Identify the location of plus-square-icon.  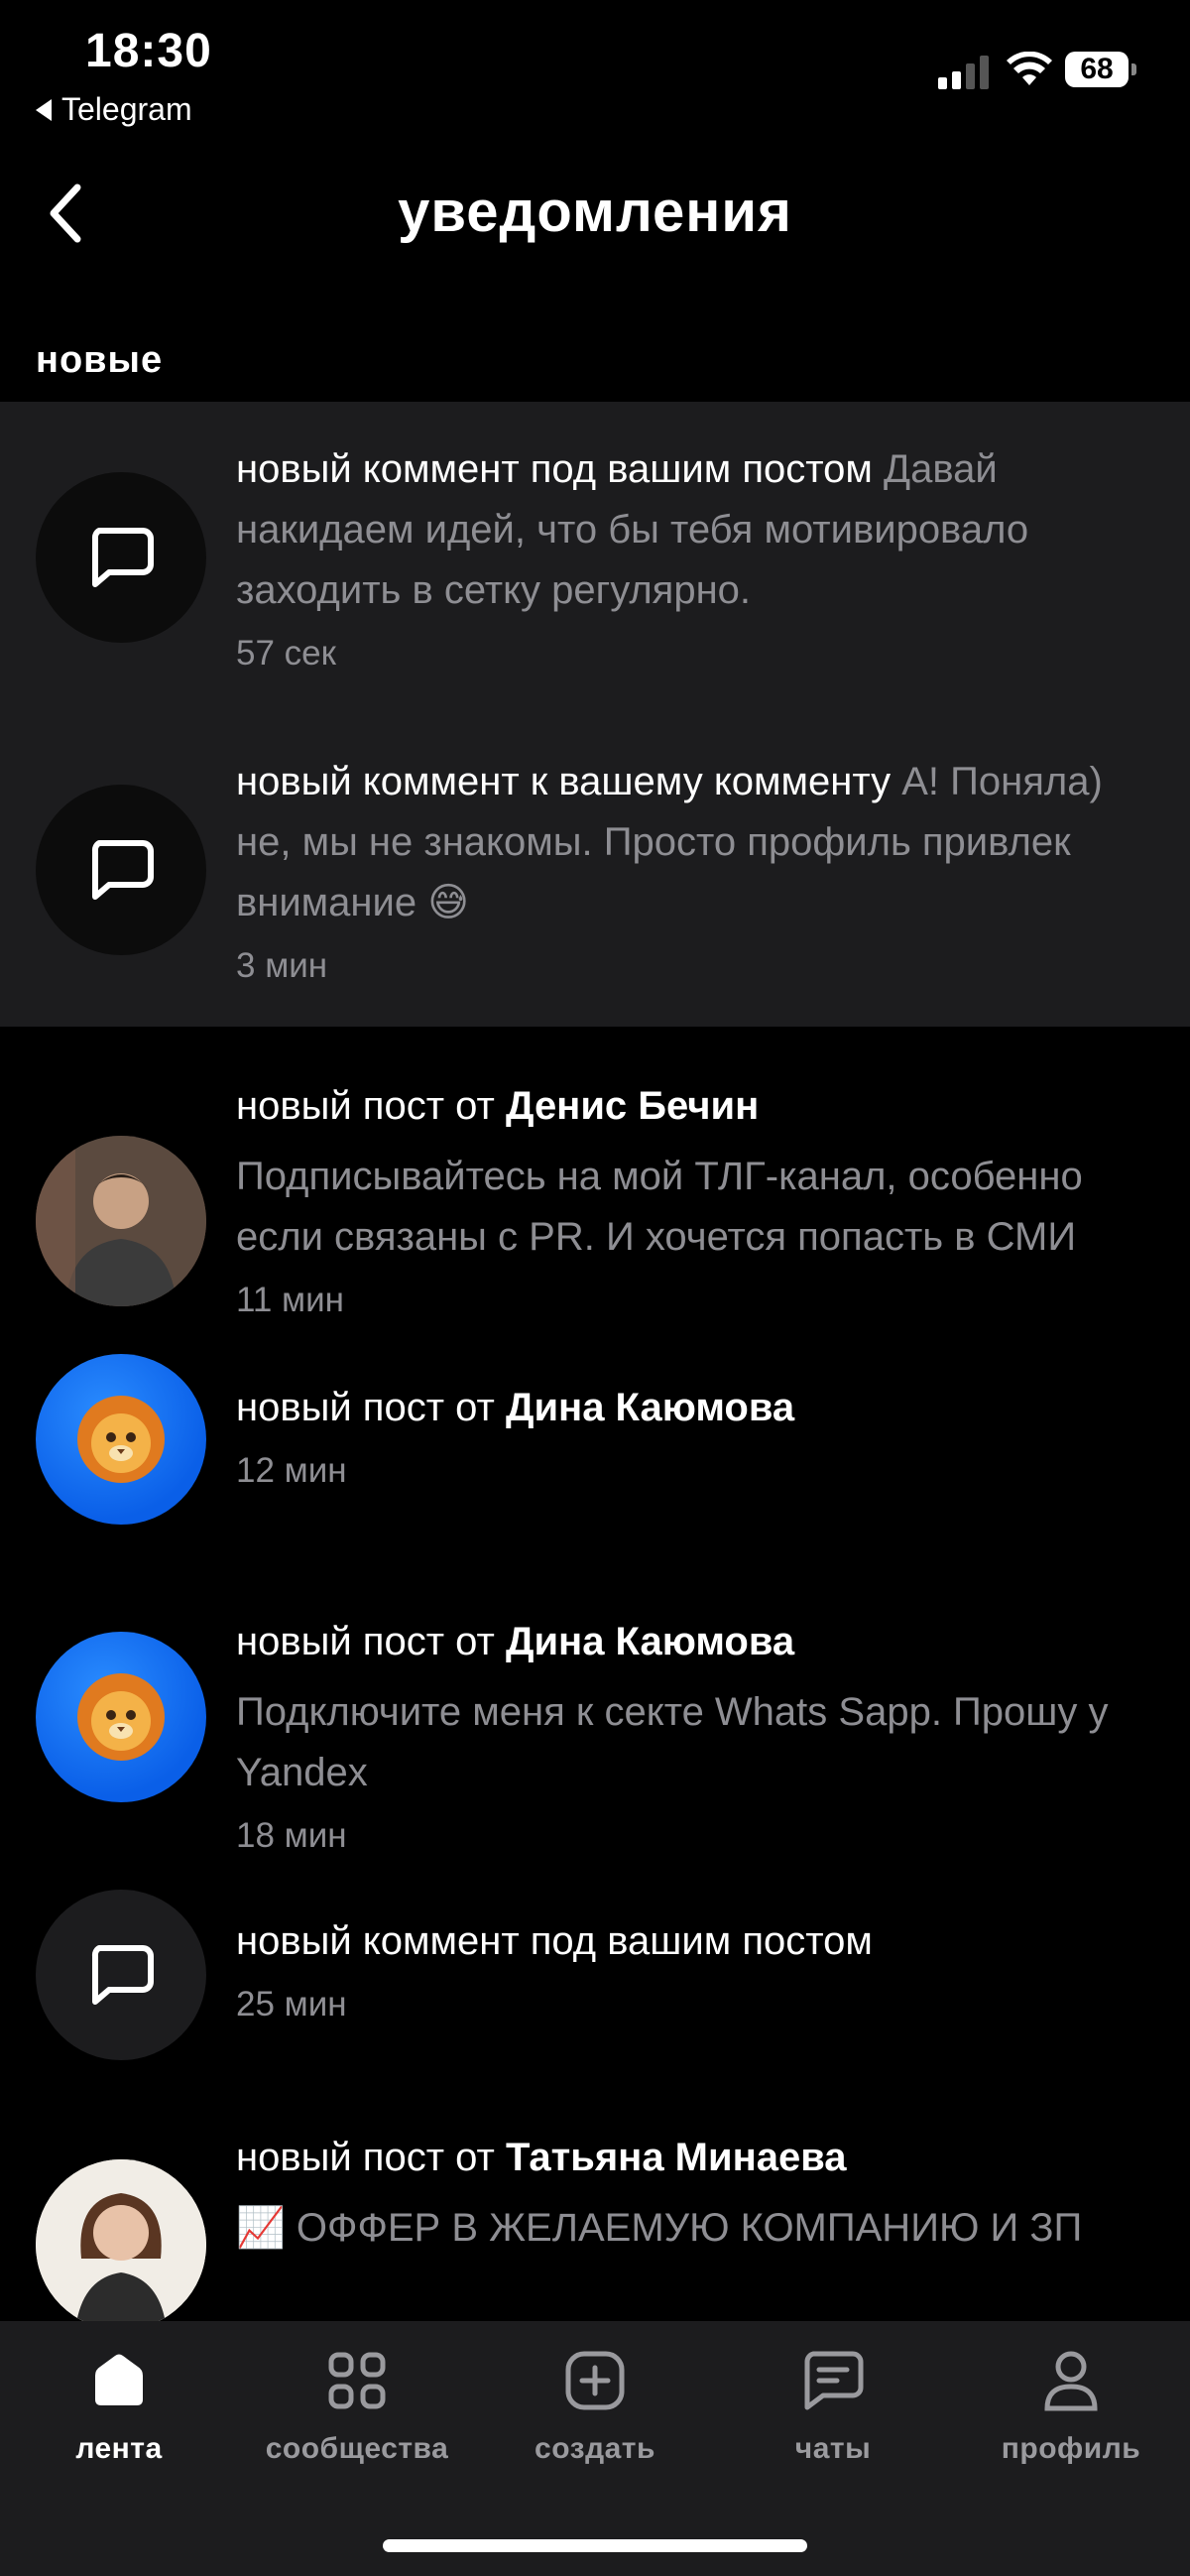
(595, 2380).